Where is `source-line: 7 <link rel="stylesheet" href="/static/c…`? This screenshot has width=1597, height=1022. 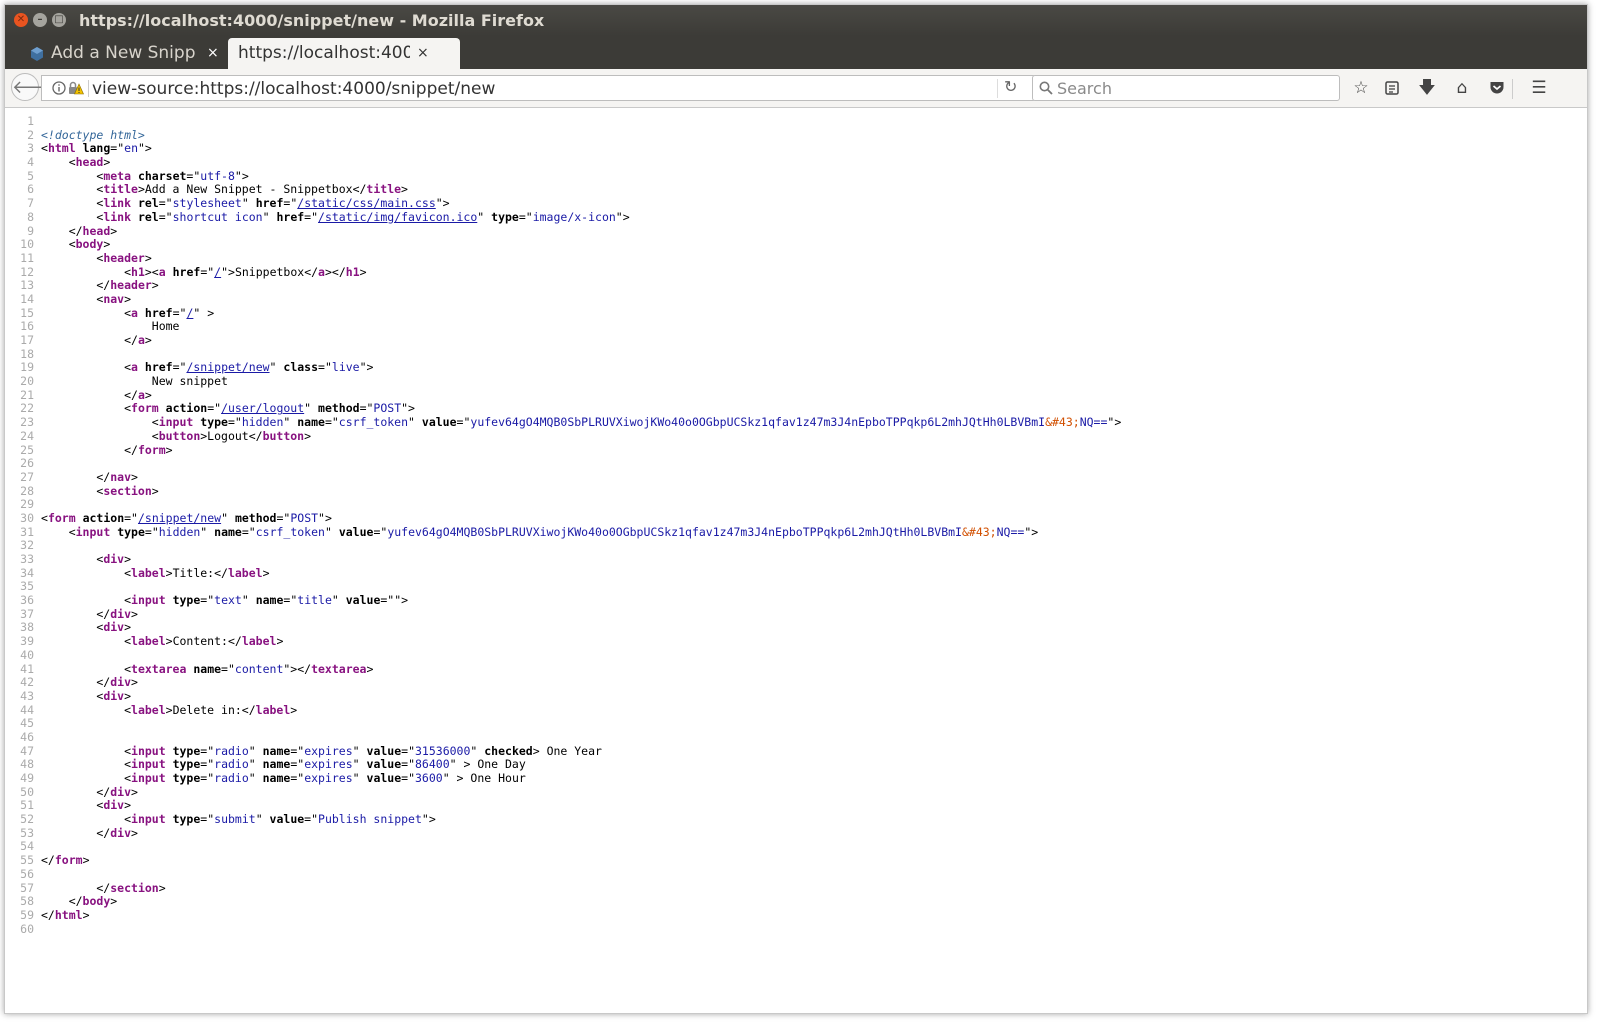
source-line: 7 <link rel="stylesheet" href="/static/c… is located at coordinates (796, 203).